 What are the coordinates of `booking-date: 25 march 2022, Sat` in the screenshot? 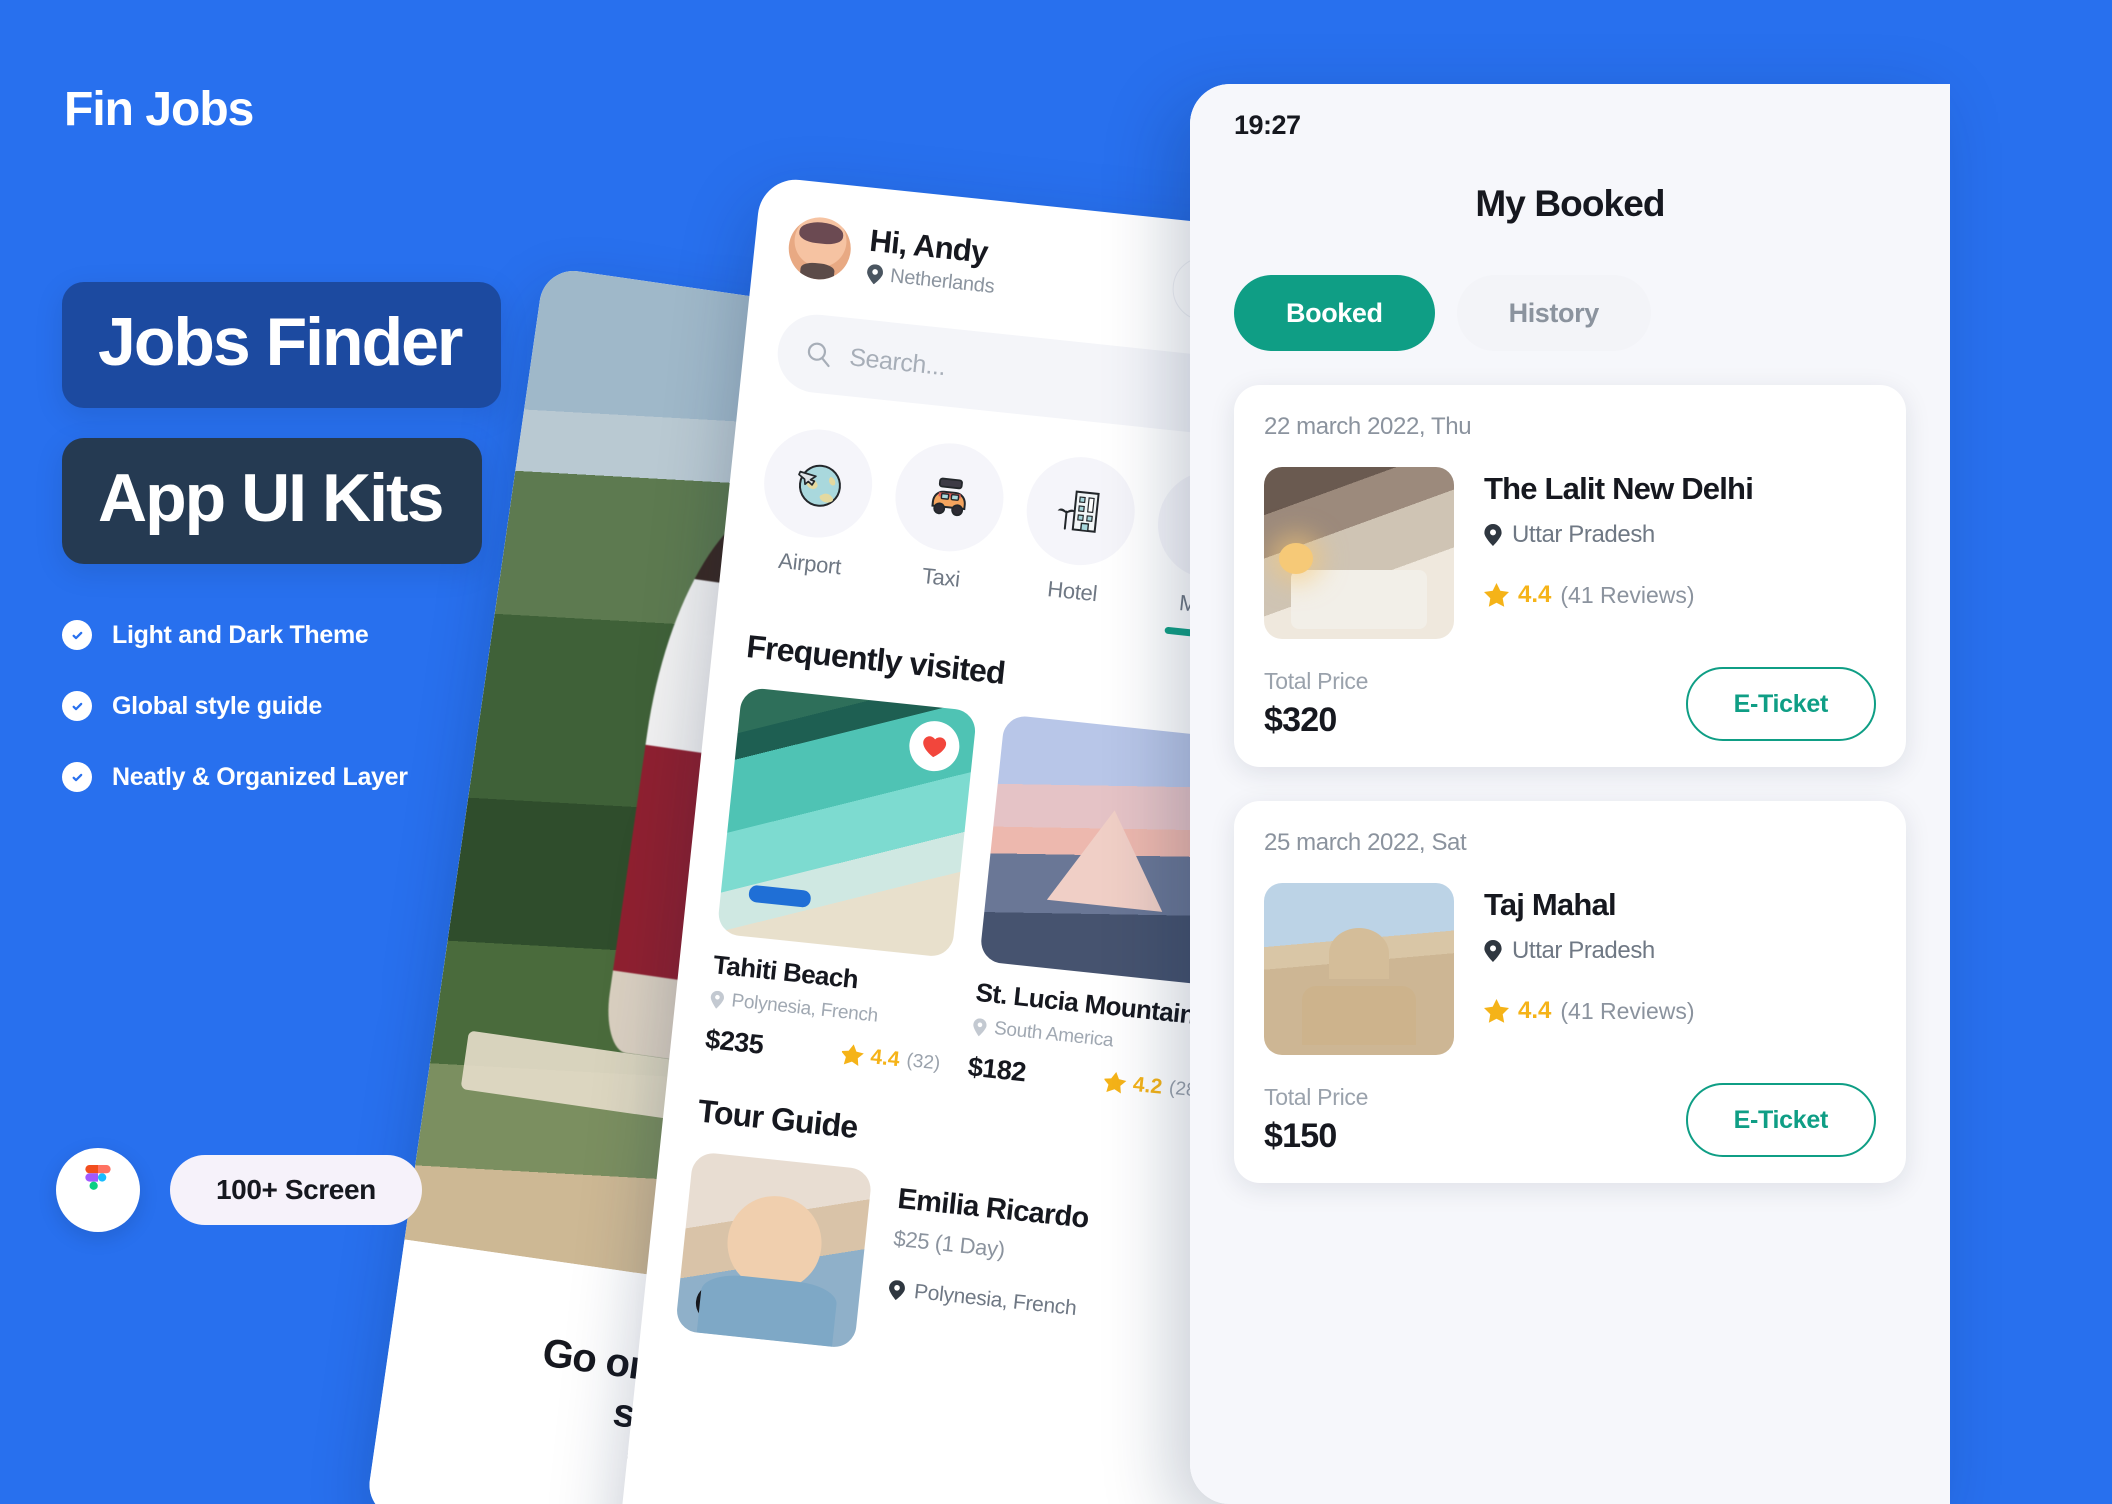 It's located at (1365, 842).